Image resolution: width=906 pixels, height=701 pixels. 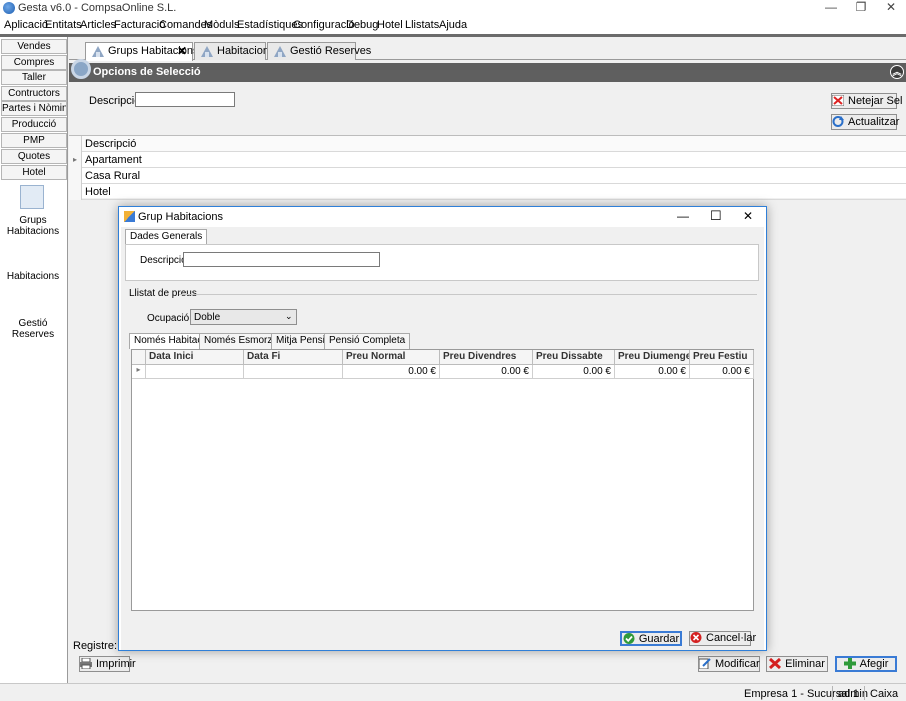 I want to click on collapse-icon: ︽, so click(x=897, y=72).